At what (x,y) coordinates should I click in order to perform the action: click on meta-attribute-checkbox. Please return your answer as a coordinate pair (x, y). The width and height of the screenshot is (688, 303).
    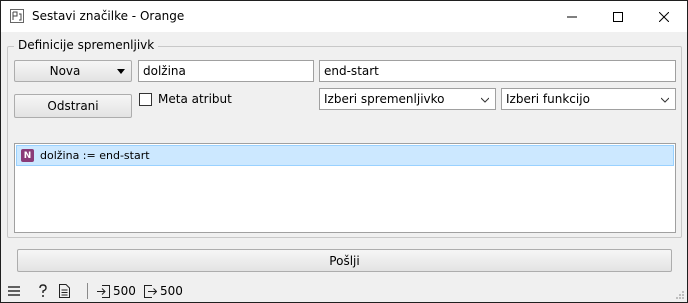
    Looking at the image, I should click on (145, 99).